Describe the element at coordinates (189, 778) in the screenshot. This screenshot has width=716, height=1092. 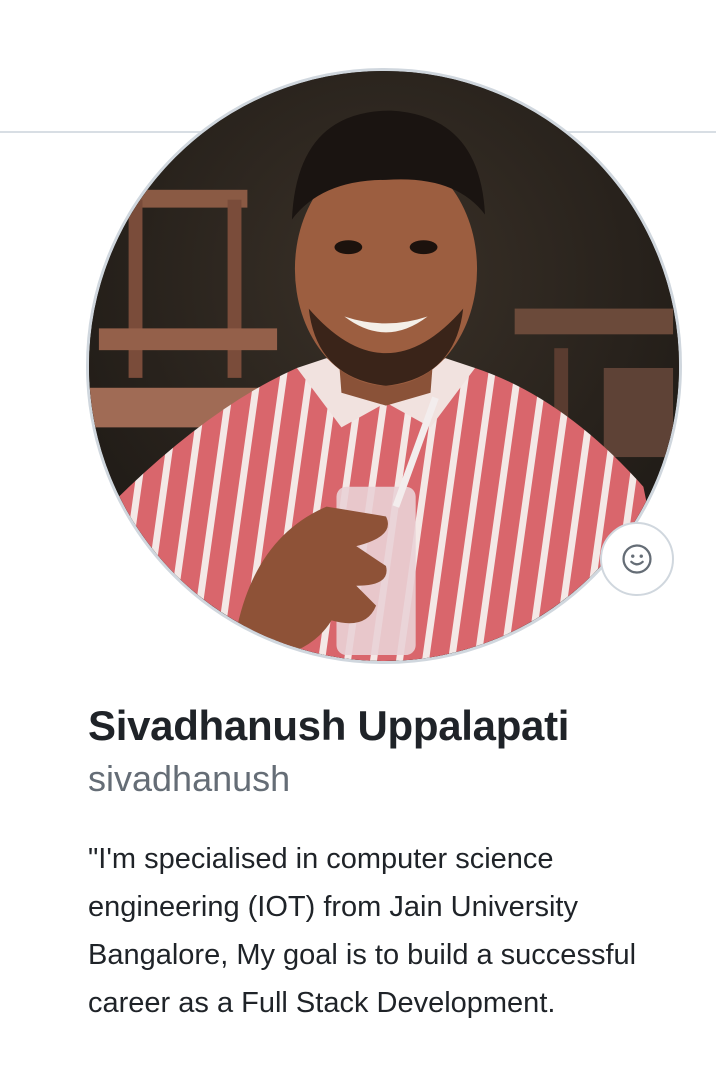
I see `profile-username: sivadhanush` at that location.